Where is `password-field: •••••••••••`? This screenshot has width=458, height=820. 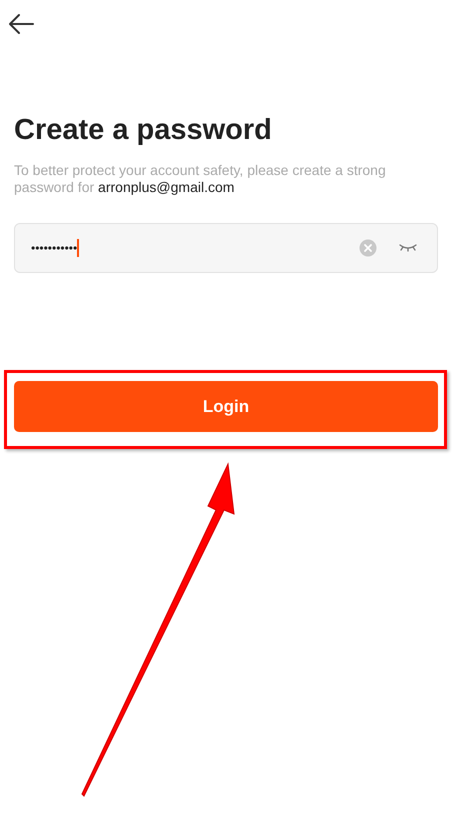
password-field: ••••••••••• is located at coordinates (226, 248).